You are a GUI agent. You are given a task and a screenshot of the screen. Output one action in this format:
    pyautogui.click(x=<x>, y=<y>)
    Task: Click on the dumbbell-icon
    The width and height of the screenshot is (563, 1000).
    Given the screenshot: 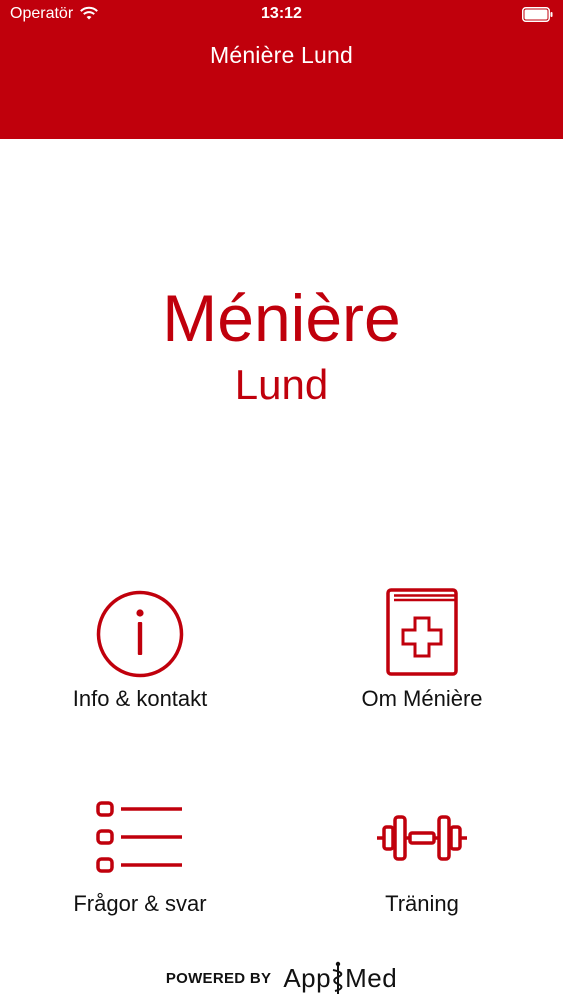 What is the action you would take?
    pyautogui.click(x=422, y=838)
    